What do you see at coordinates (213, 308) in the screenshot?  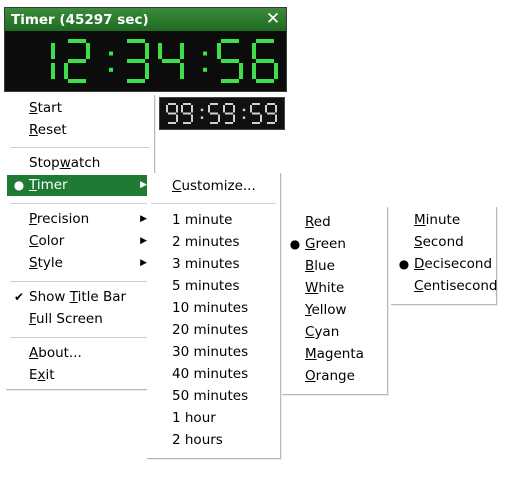 I see `menu-item-10-minutes: 10 minutes` at bounding box center [213, 308].